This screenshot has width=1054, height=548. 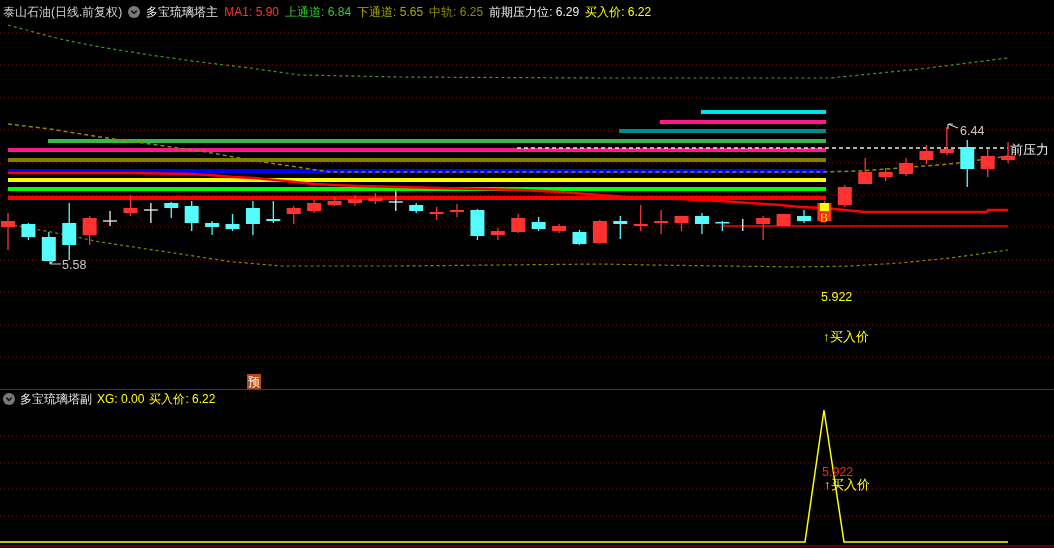 What do you see at coordinates (182, 12) in the screenshot?
I see `indicator-name: 多宝琉璃塔主` at bounding box center [182, 12].